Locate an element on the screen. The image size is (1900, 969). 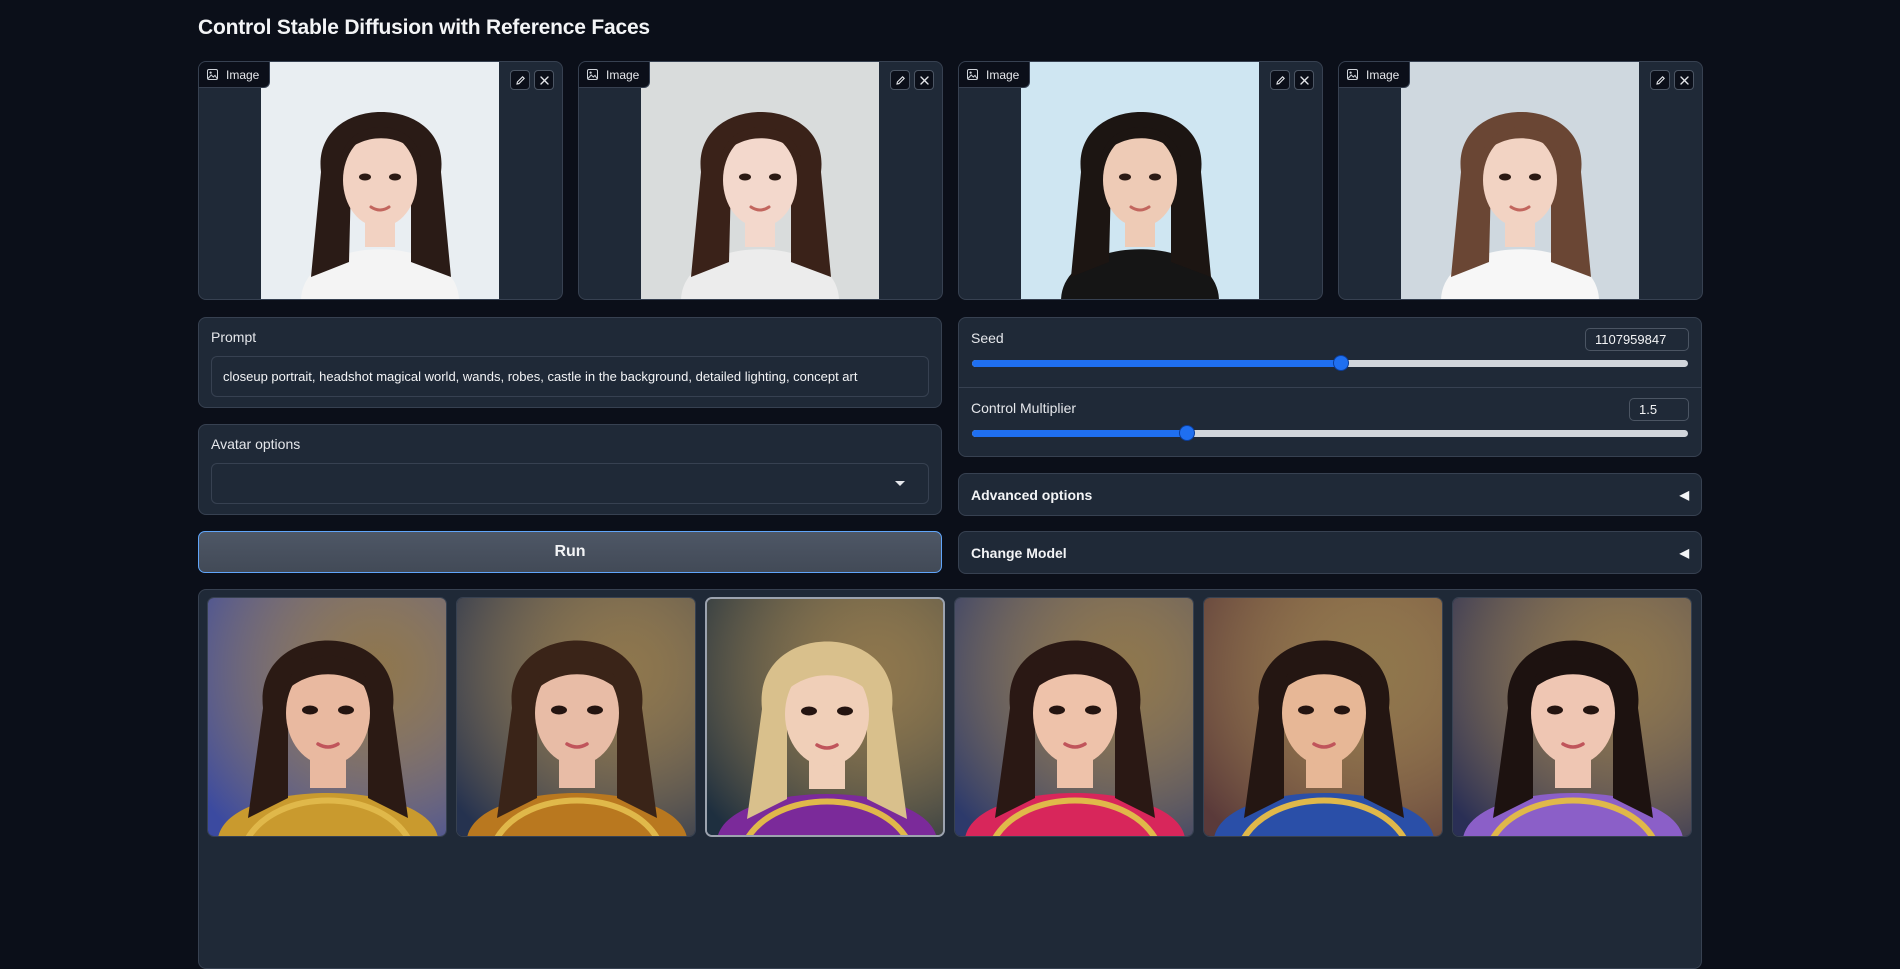
run-button: Run is located at coordinates (570, 552).